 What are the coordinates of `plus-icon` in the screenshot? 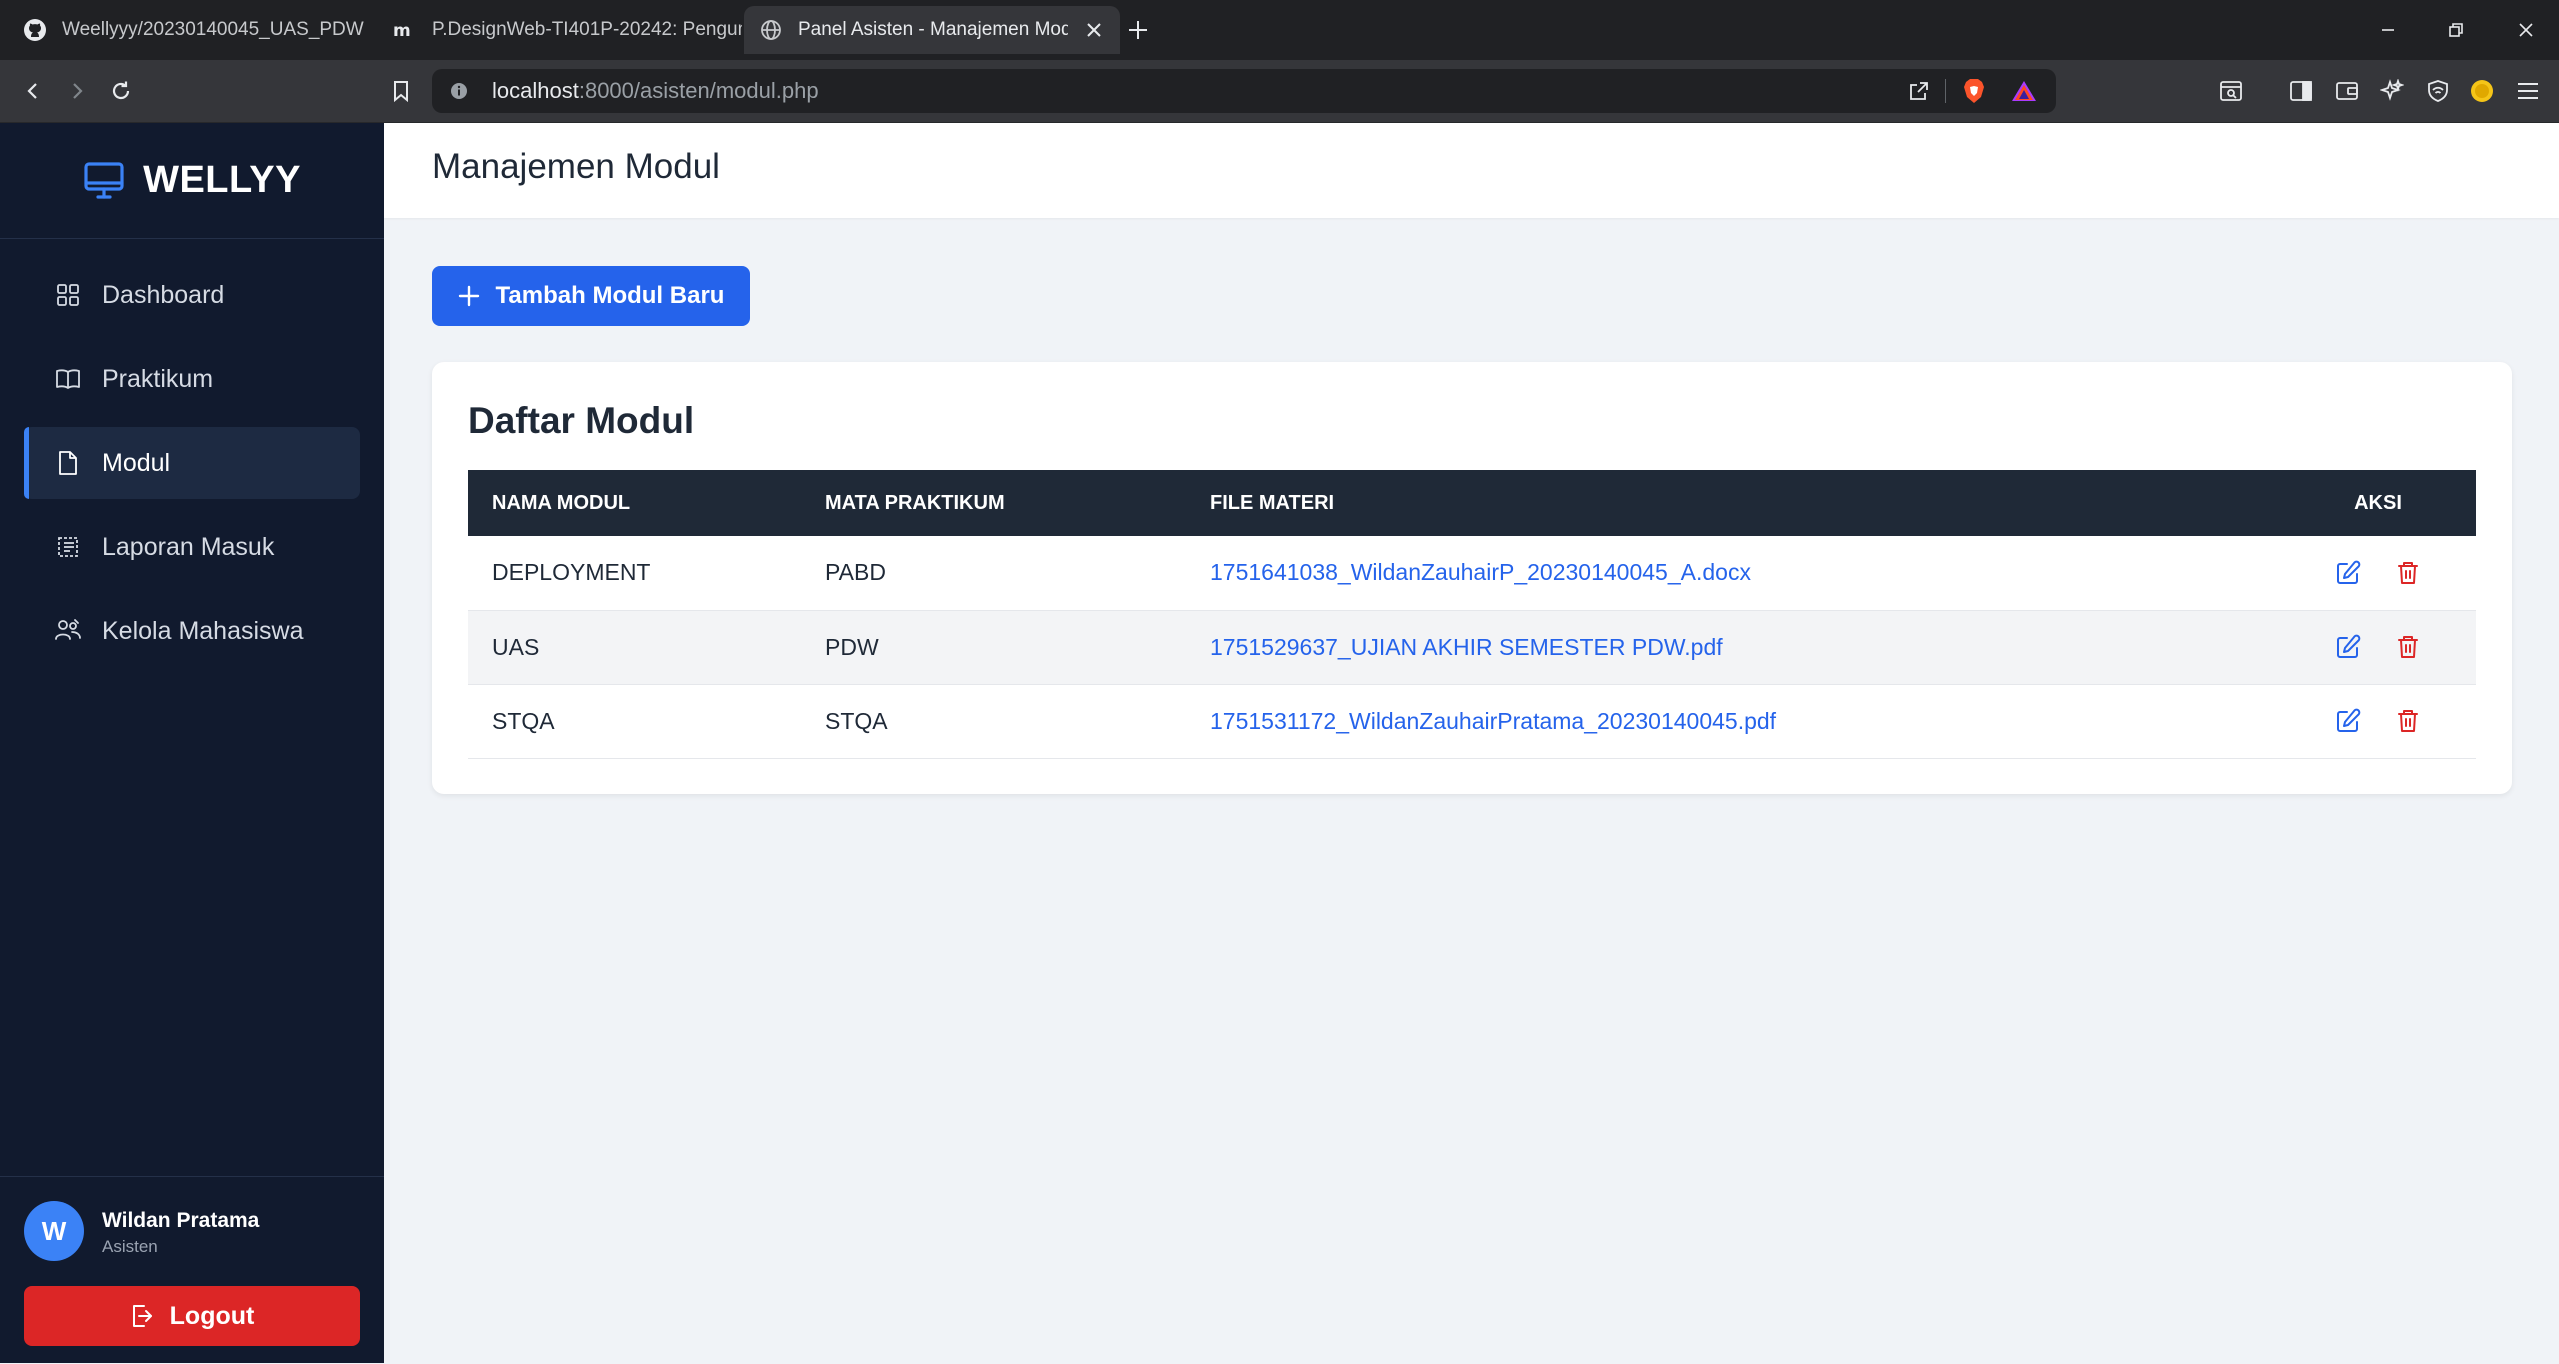 It's located at (469, 296).